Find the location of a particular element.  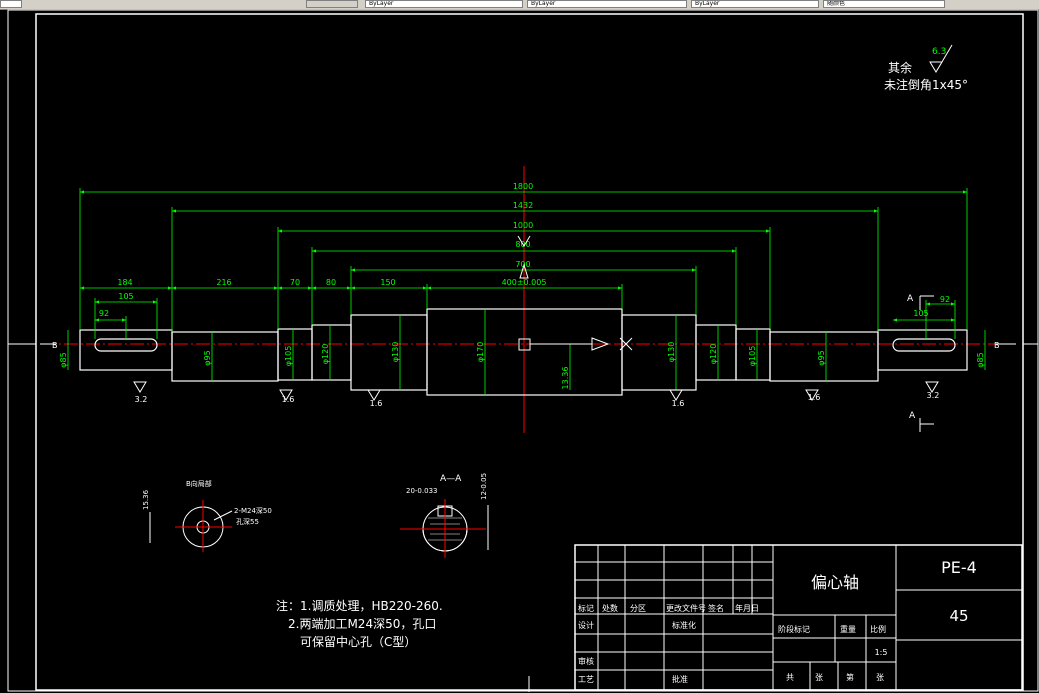

dim-92-right: 92 is located at coordinates (945, 299).